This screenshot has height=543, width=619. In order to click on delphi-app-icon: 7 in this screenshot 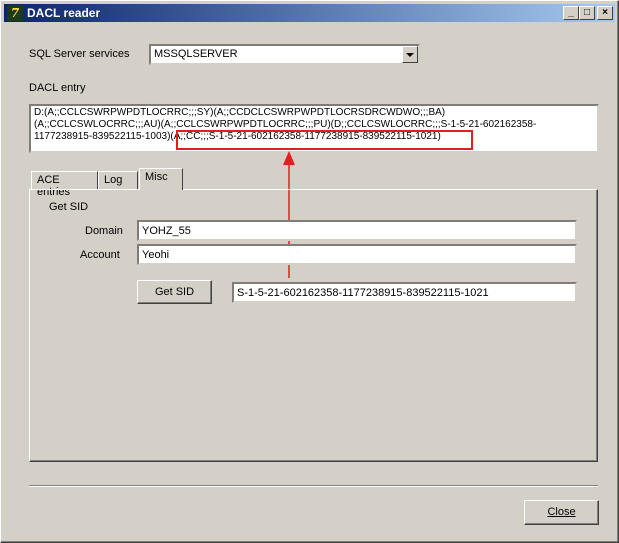, I will do `click(15, 13)`.